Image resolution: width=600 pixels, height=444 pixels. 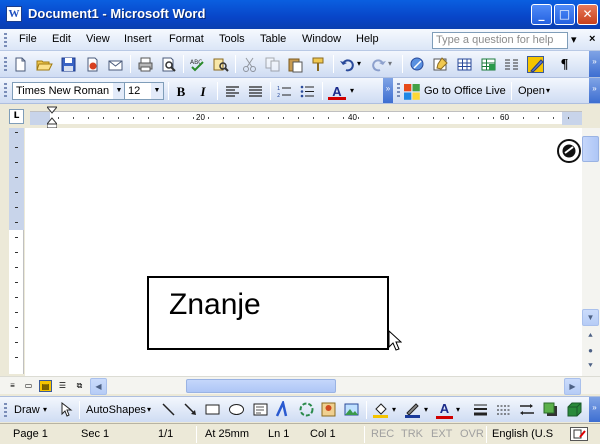 I want to click on shadow-style-icon, so click(x=550, y=409).